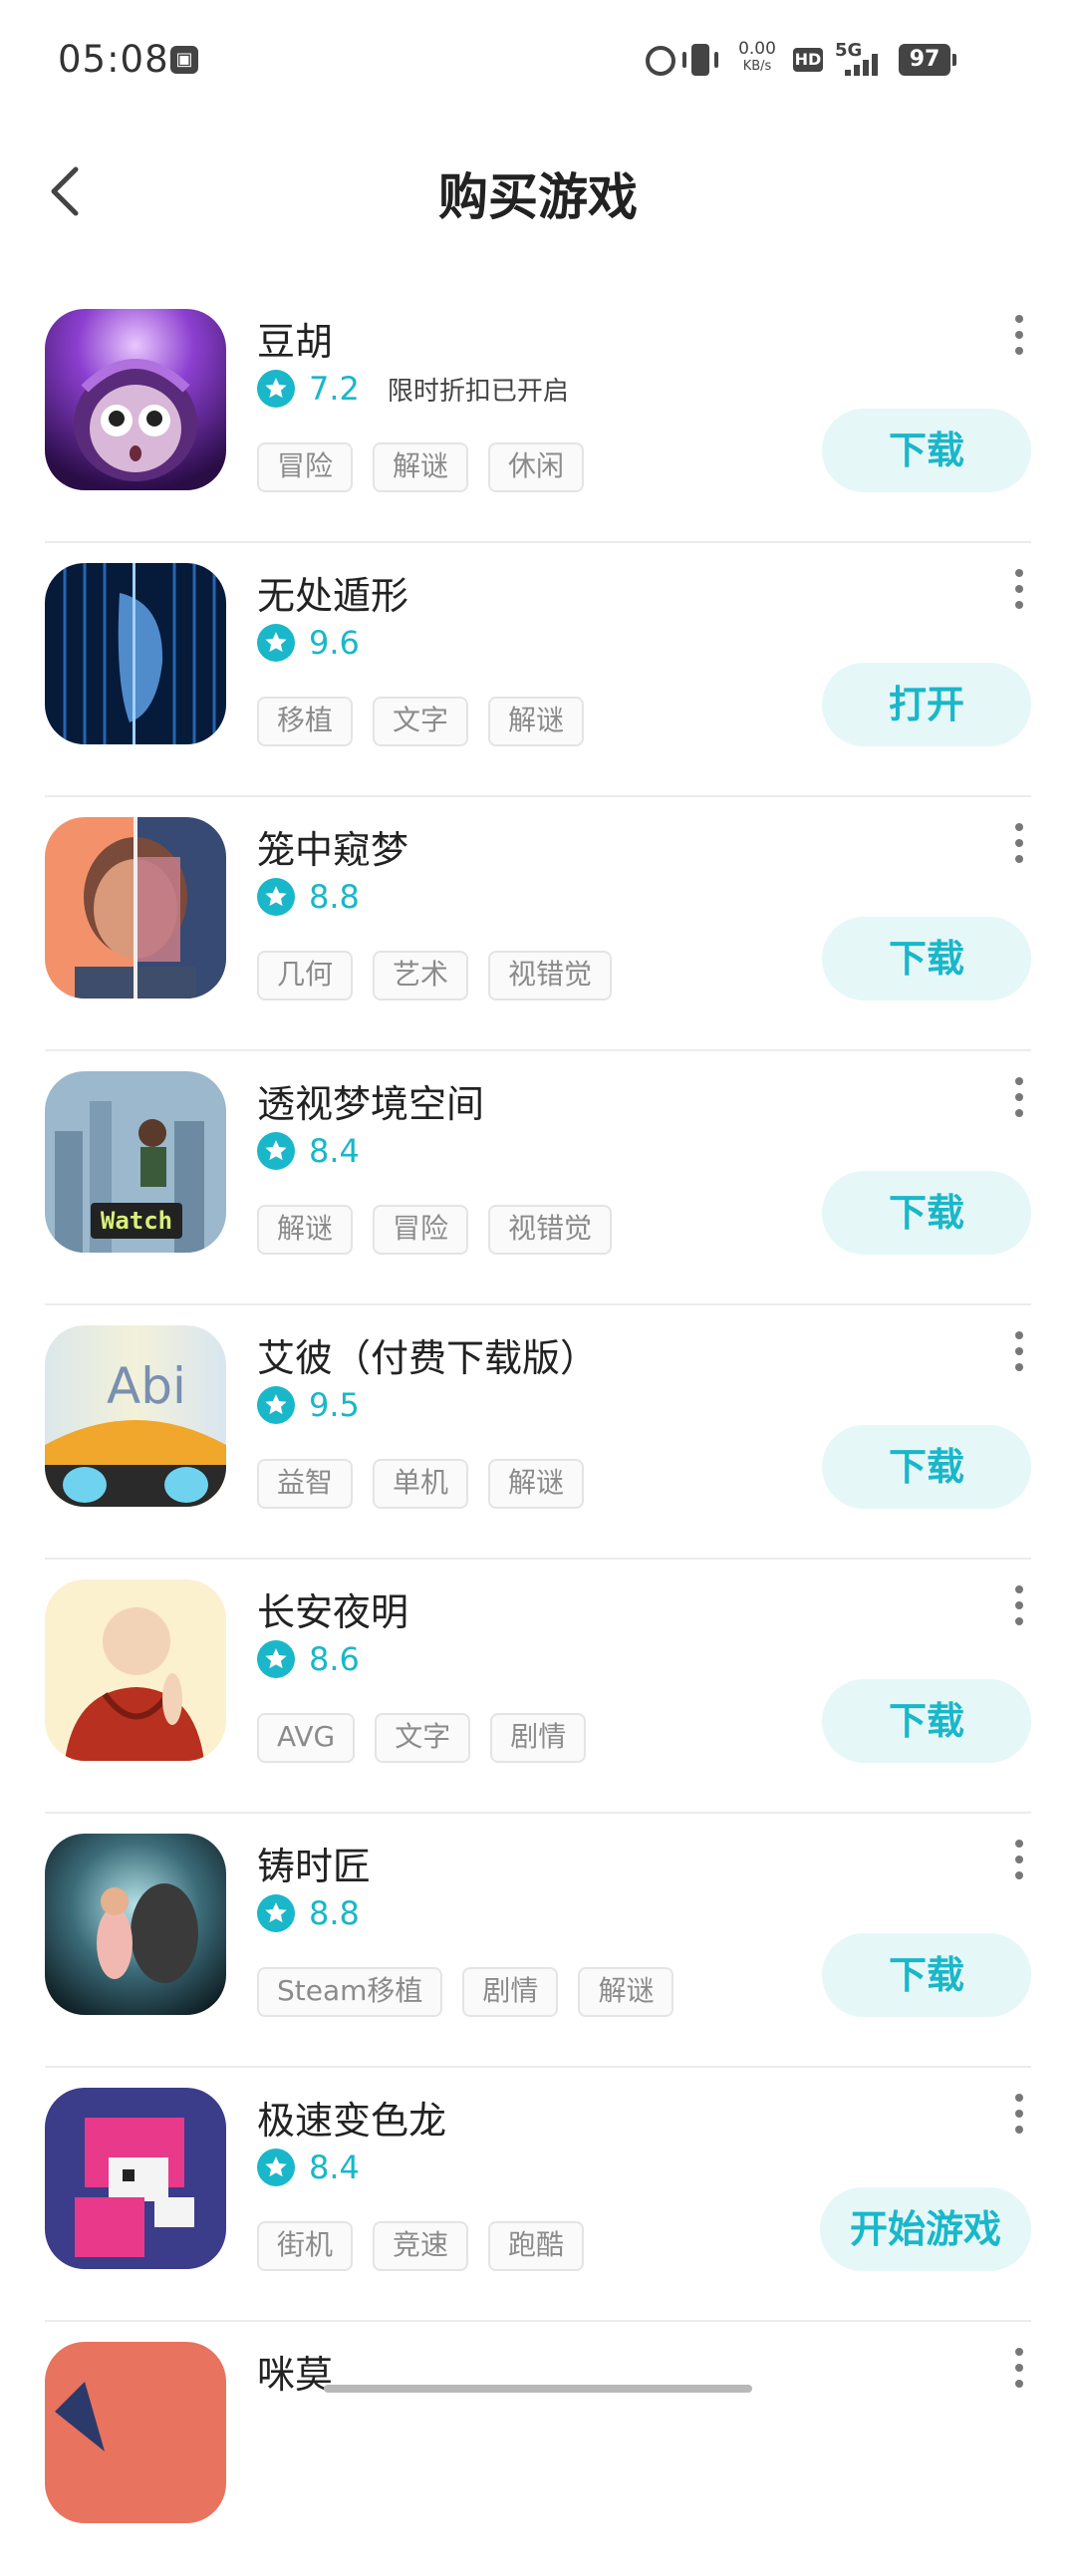 The width and height of the screenshot is (1076, 2576). What do you see at coordinates (536, 467) in the screenshot?
I see `game-tag: 休闲` at bounding box center [536, 467].